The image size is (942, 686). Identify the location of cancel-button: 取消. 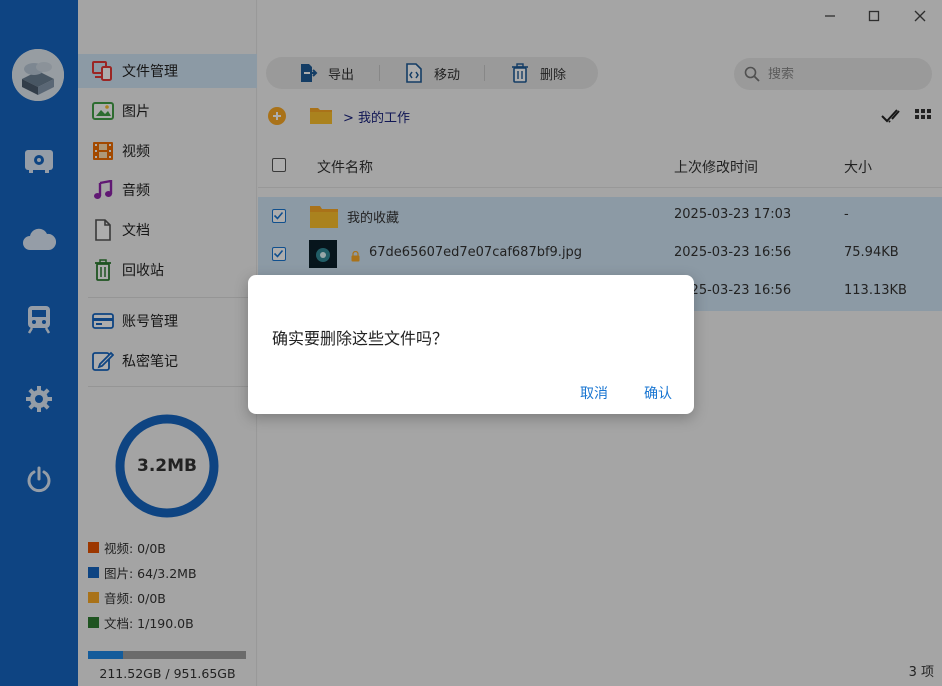
(594, 393).